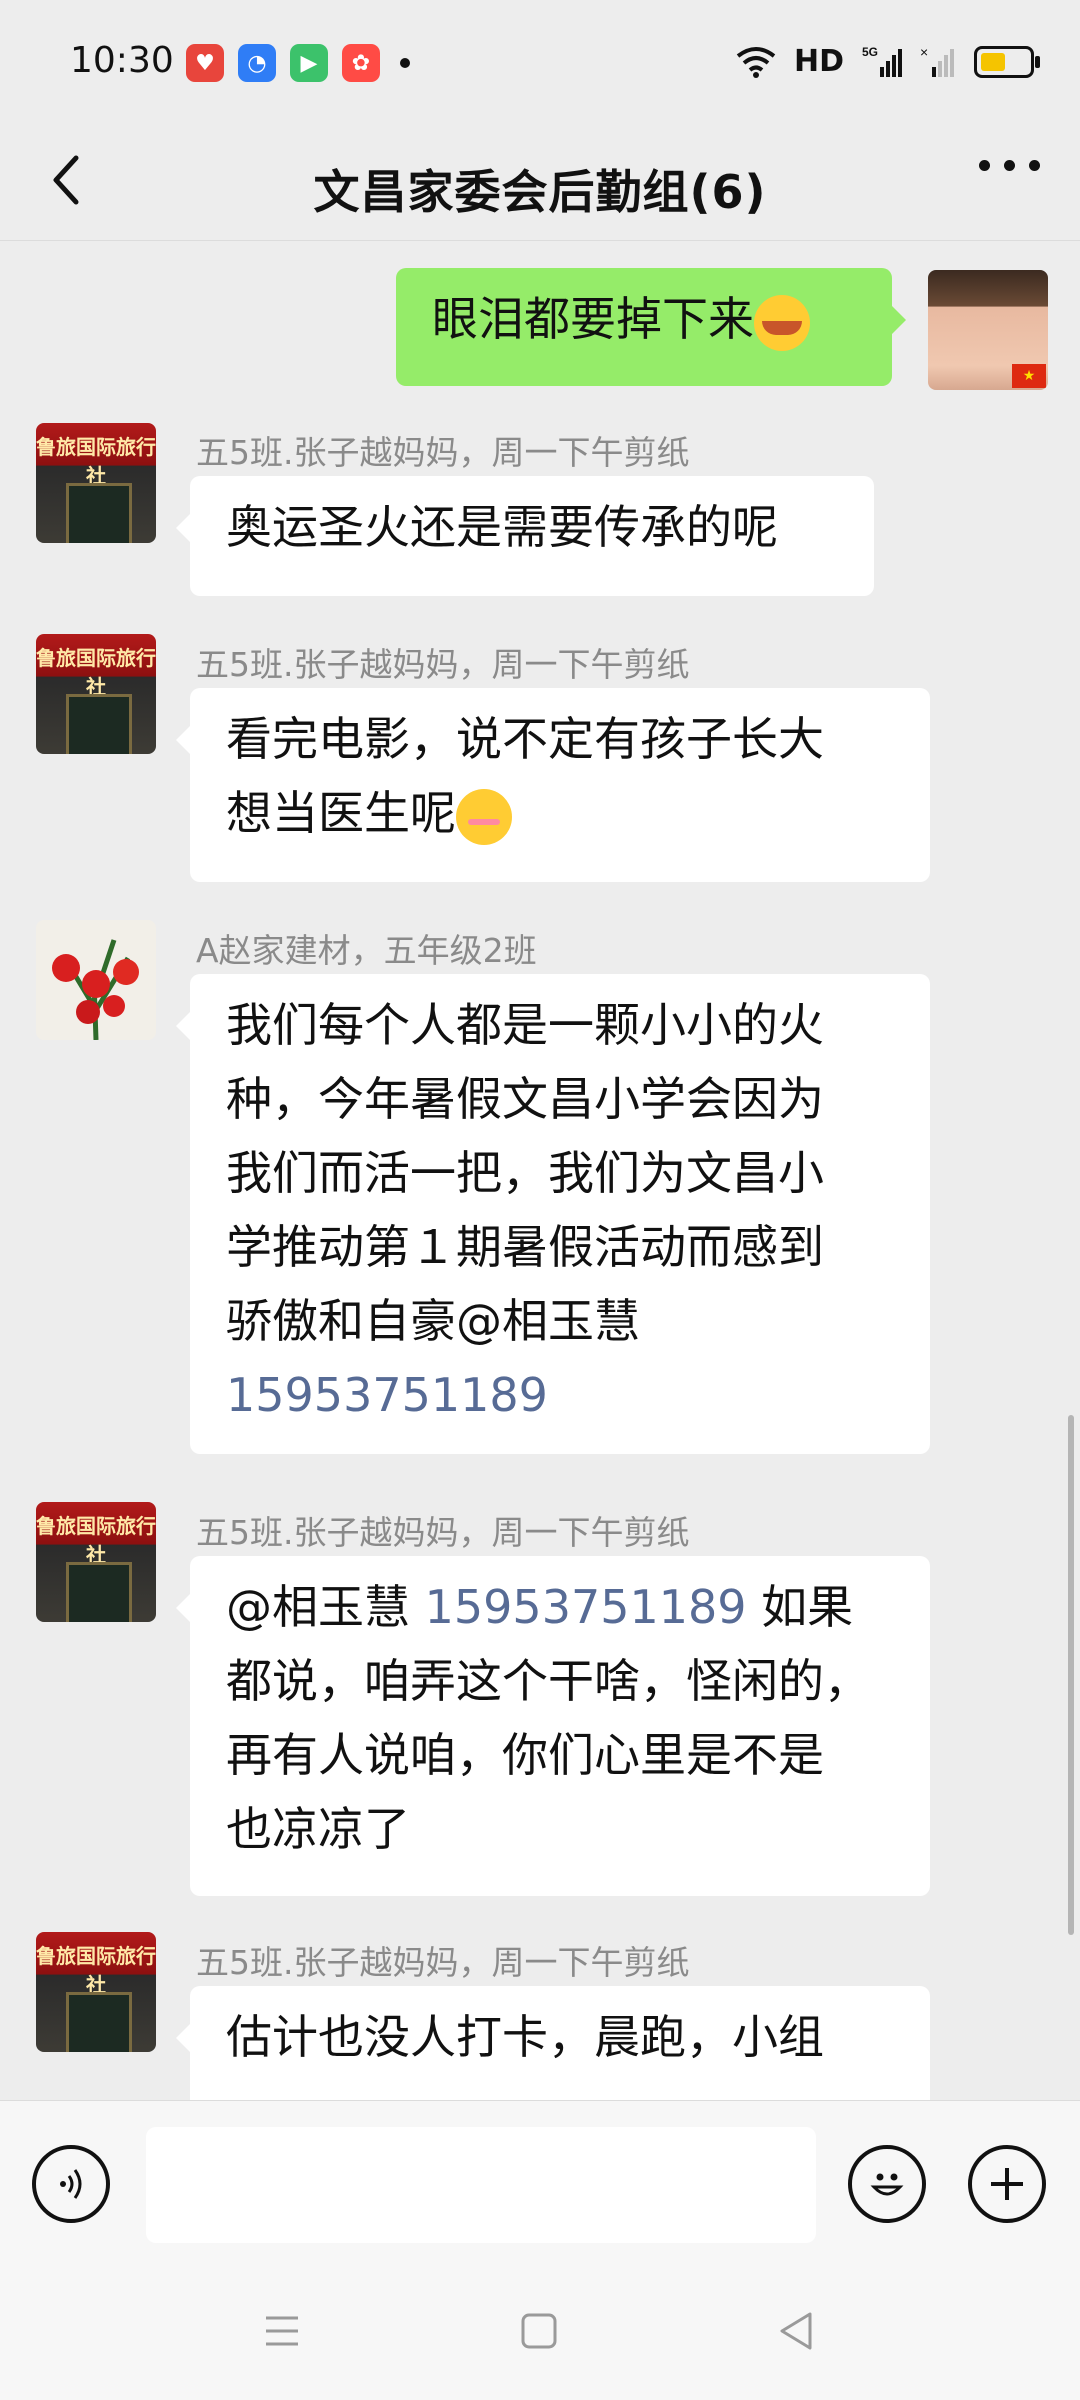 The height and width of the screenshot is (2400, 1080). What do you see at coordinates (1007, 2184) in the screenshot?
I see `add-attachment-icon` at bounding box center [1007, 2184].